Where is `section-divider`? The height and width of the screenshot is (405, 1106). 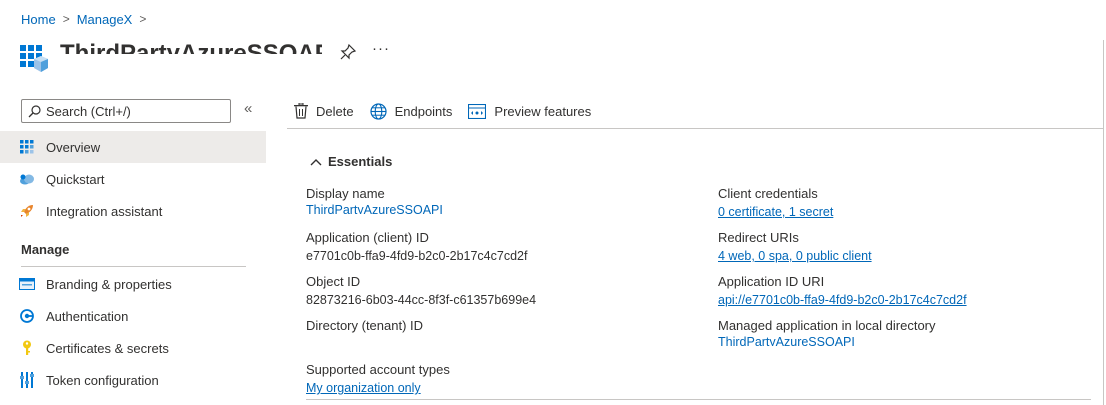
section-divider is located at coordinates (133, 266).